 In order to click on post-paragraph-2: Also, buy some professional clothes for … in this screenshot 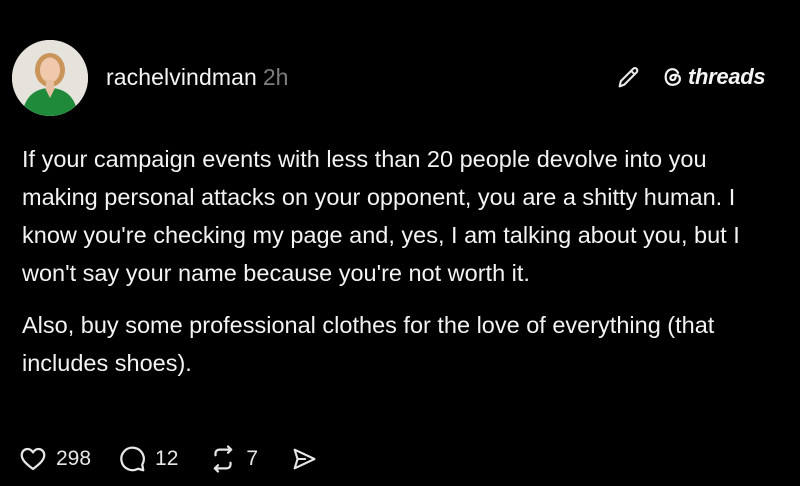, I will do `click(368, 344)`.